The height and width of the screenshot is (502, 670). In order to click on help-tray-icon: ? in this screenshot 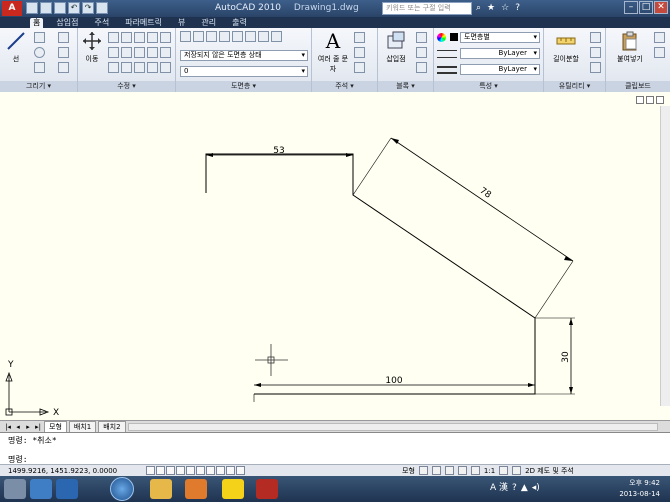, I will do `click(514, 488)`.